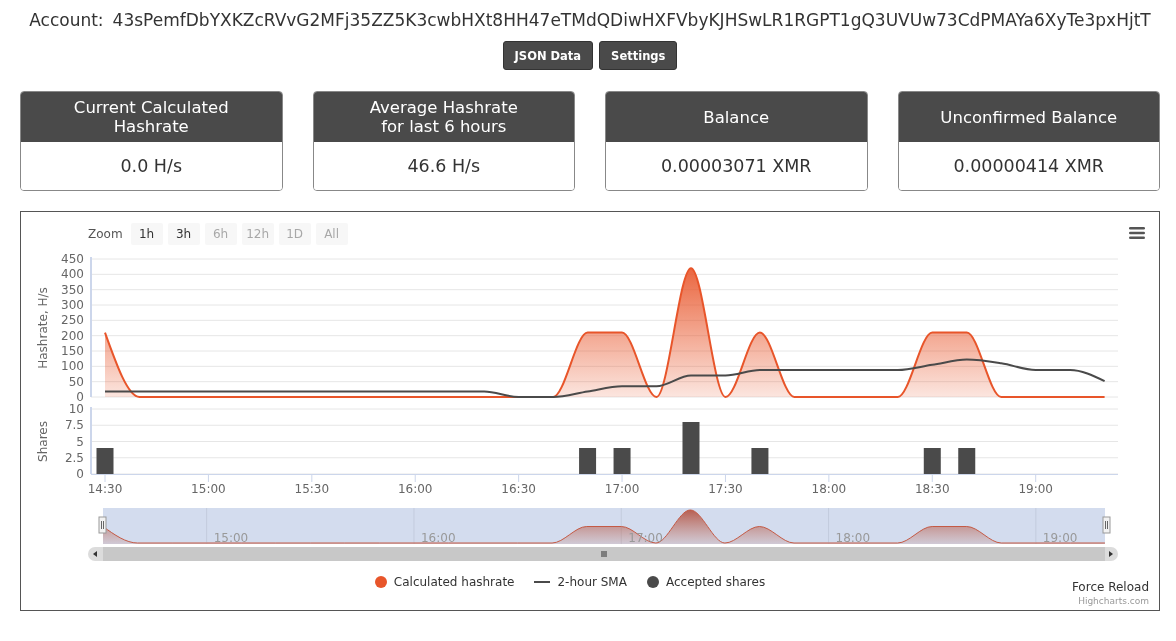 This screenshot has height=641, width=1176. What do you see at coordinates (518, 489) in the screenshot?
I see `axis-tick-label: 16:30` at bounding box center [518, 489].